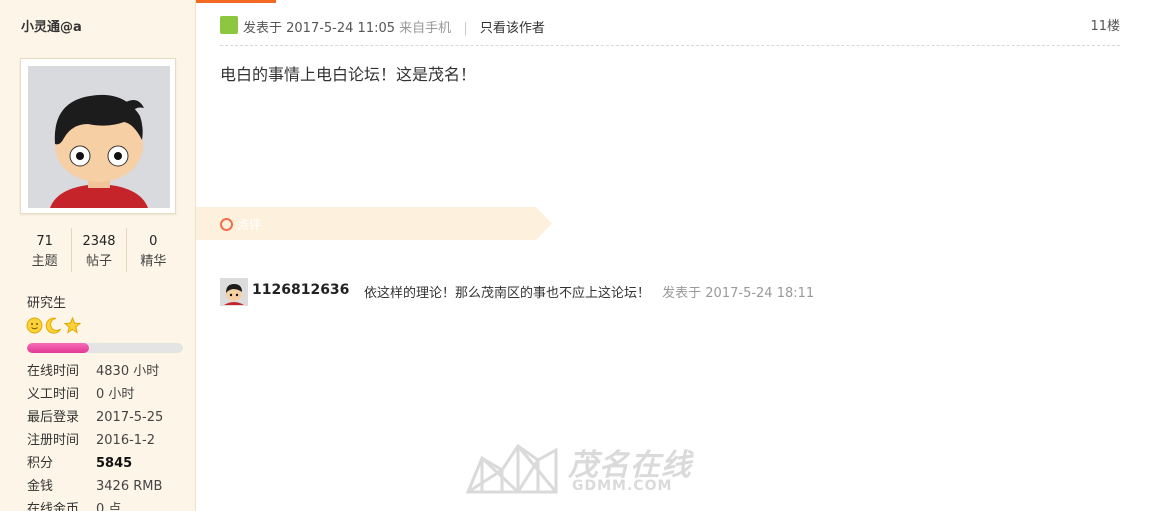 This screenshot has width=1156, height=511. I want to click on comment-body: 依这样的理论！那么茂南区的事也不应上这论坛！, so click(507, 293).